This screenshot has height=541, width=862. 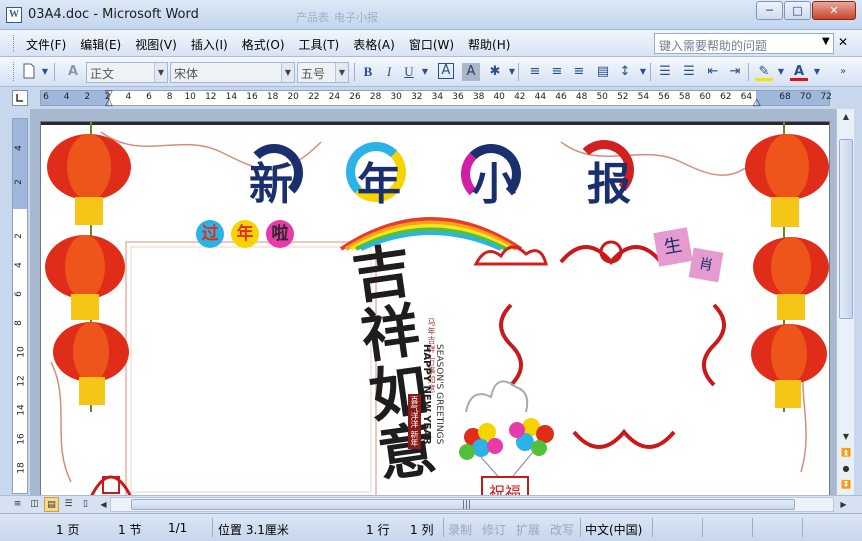 What do you see at coordinates (34, 504) in the screenshot?
I see `web-view-icon: ◫` at bounding box center [34, 504].